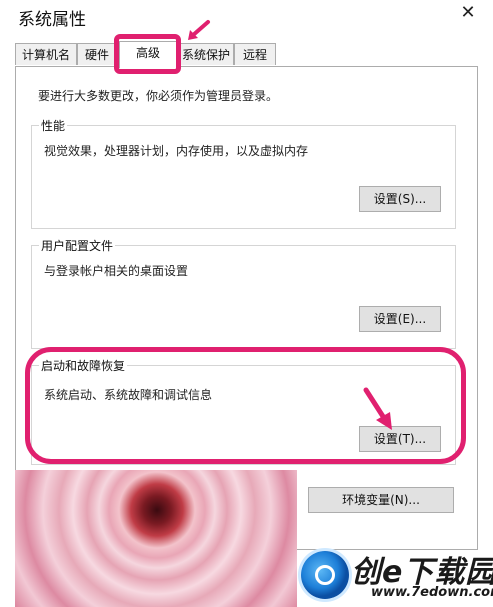 Image resolution: width=493 pixels, height=607 pixels. I want to click on watermark: 创e下载园 www.7edown.com, so click(393, 575).